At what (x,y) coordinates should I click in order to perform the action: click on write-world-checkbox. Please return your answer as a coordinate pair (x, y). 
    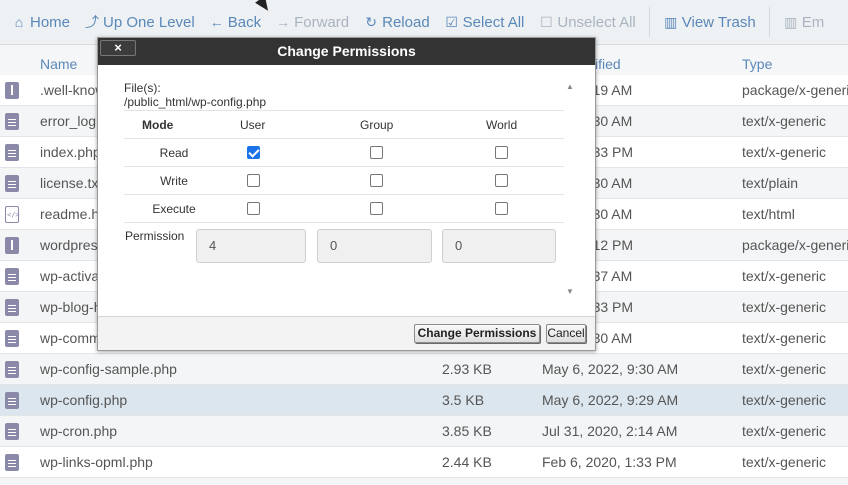
    Looking at the image, I should click on (501, 180).